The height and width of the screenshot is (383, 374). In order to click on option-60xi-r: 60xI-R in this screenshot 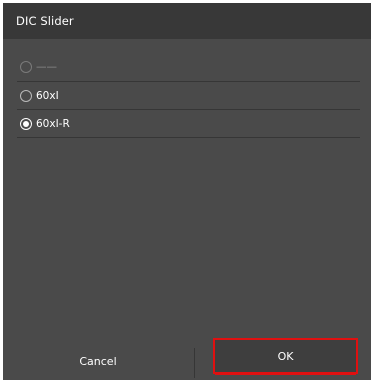, I will do `click(188, 124)`.